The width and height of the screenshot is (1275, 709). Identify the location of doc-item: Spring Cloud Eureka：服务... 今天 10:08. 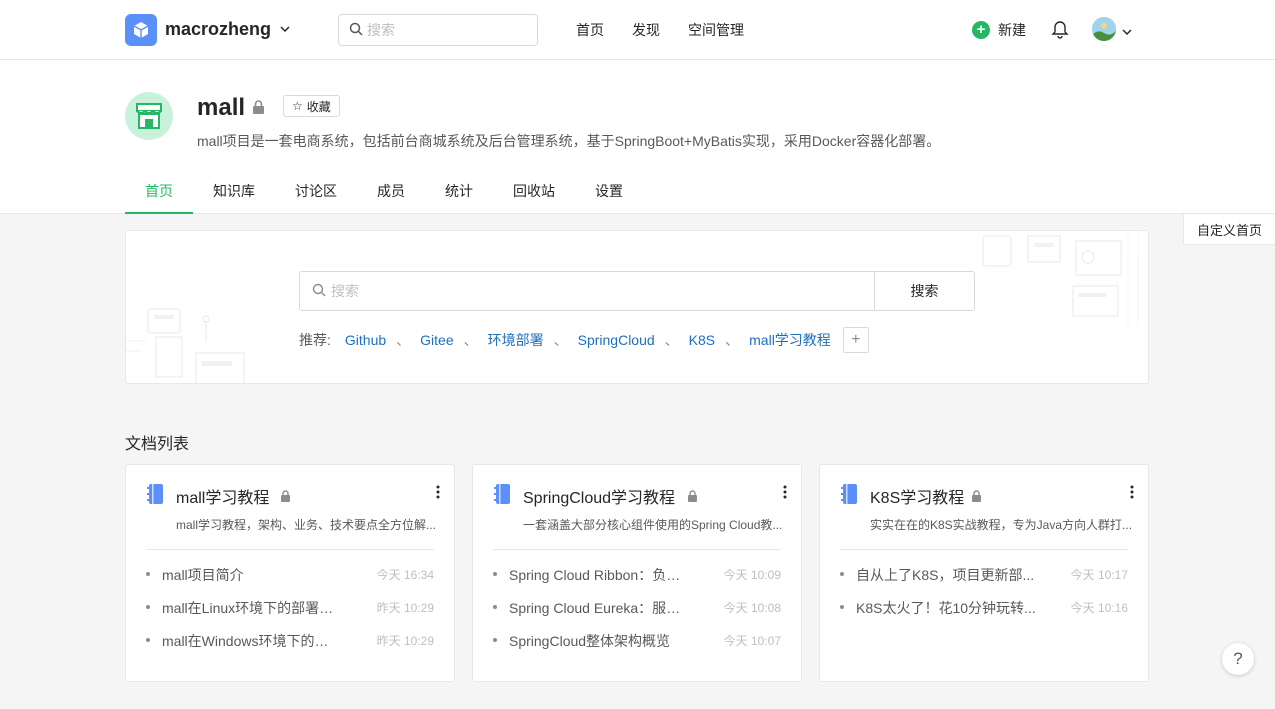
(637, 614).